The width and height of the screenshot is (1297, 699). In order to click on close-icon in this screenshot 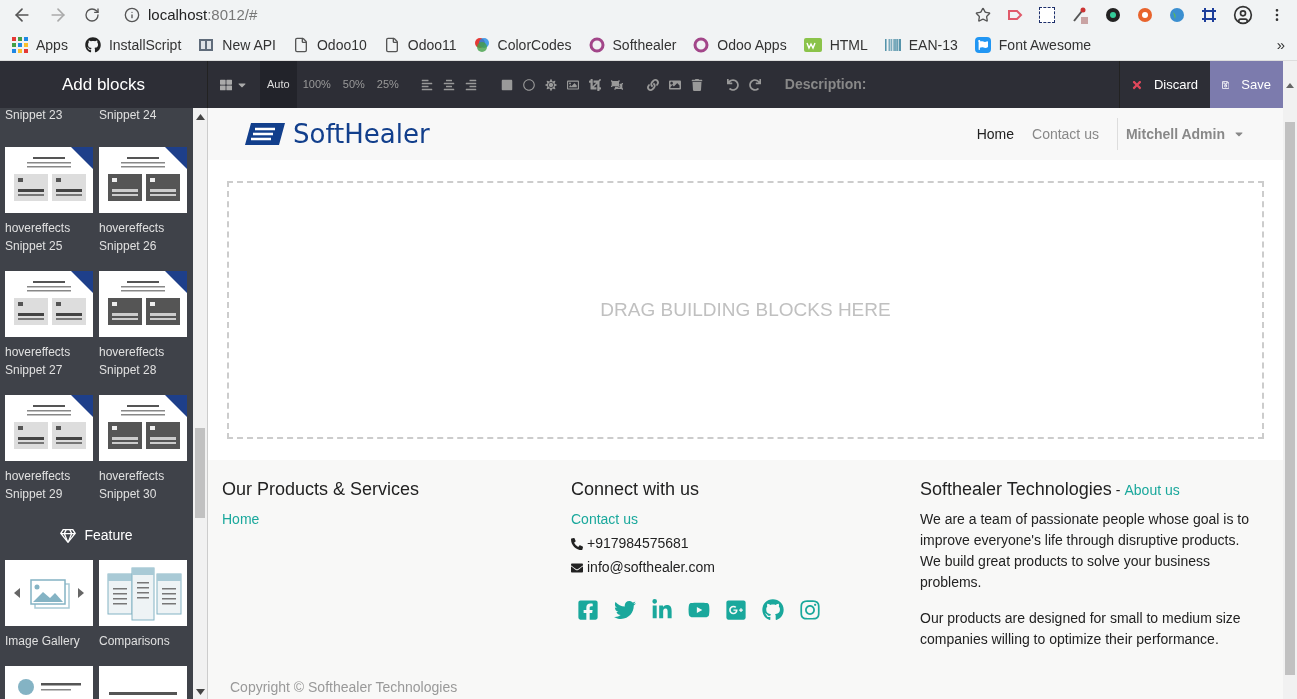, I will do `click(1137, 84)`.